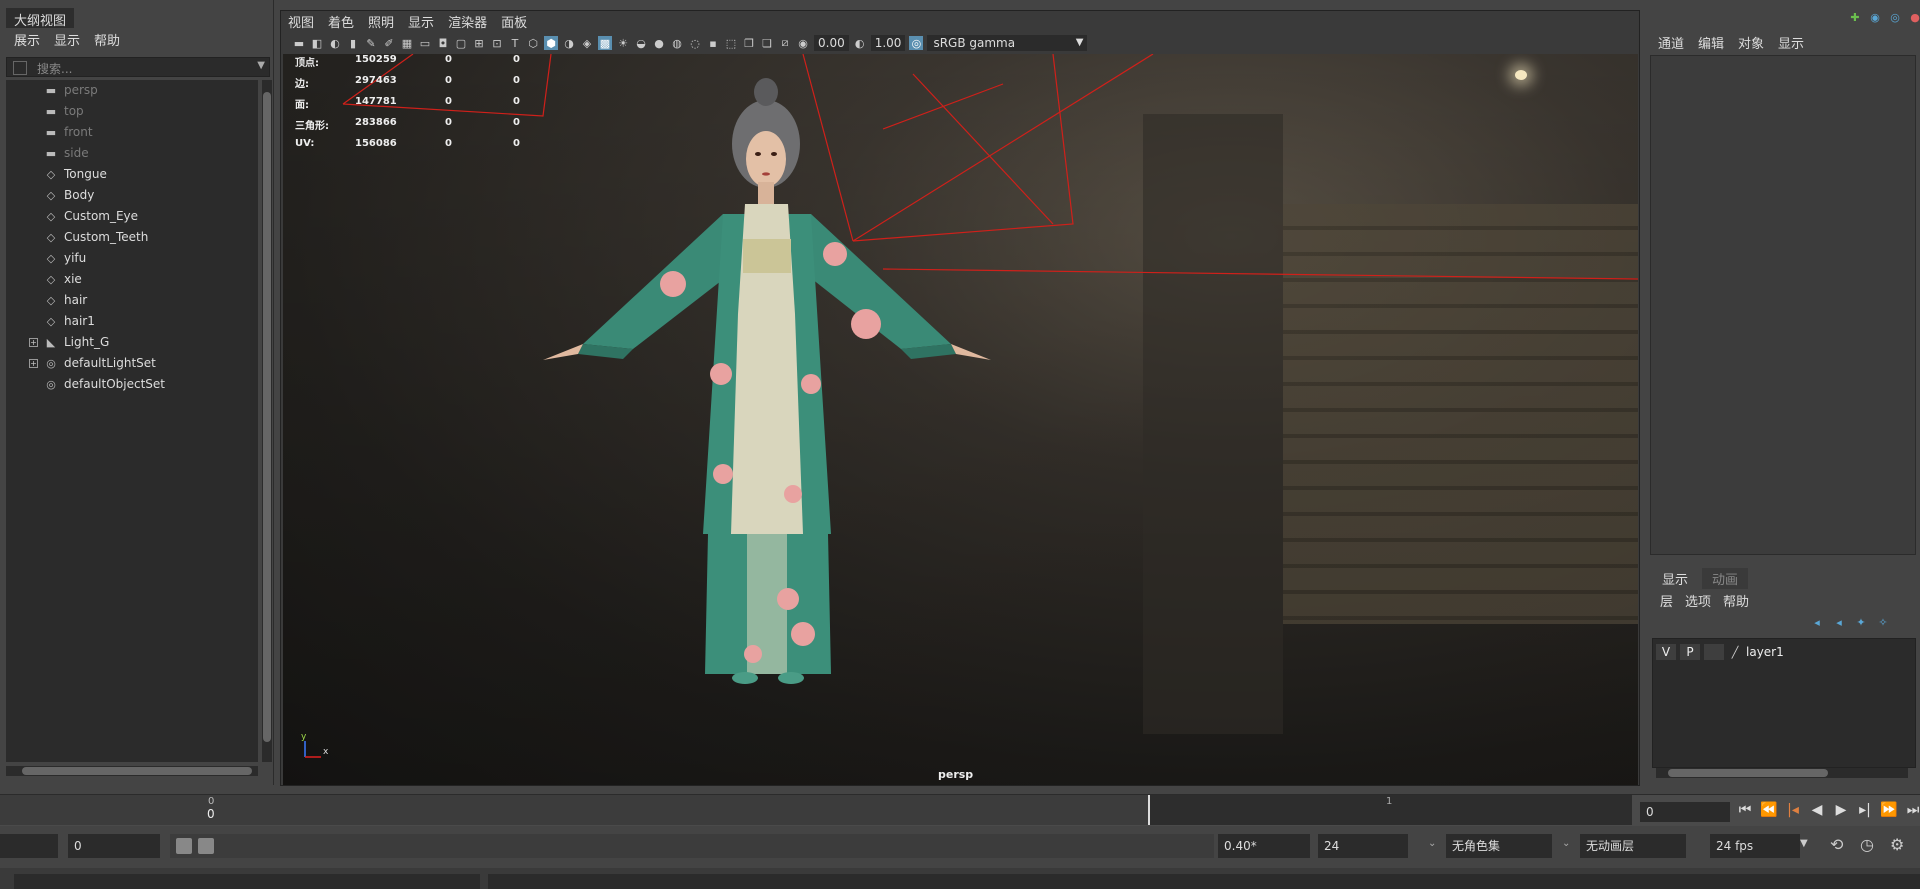 This screenshot has width=1920, height=889. What do you see at coordinates (1865, 810) in the screenshot?
I see `step-forward-frame-icon: ▸|` at bounding box center [1865, 810].